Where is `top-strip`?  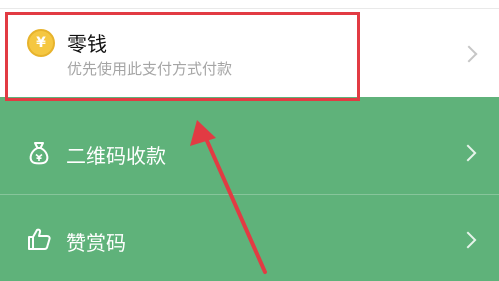 top-strip is located at coordinates (249, 4).